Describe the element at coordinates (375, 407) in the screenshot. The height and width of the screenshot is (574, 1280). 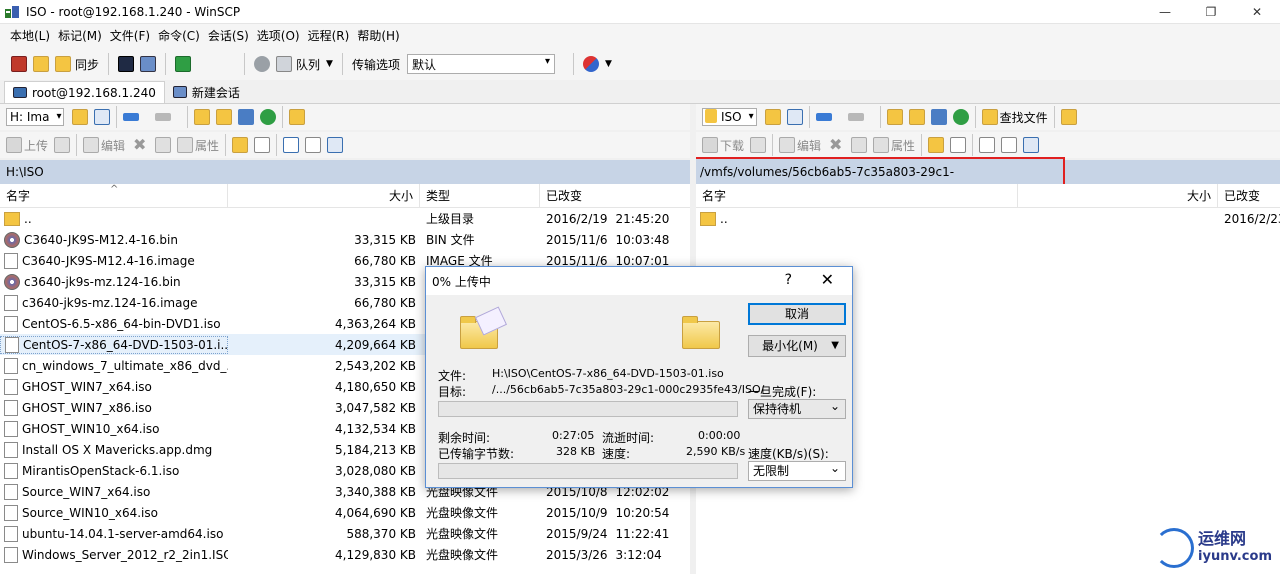
I see `file-size: 3,047,582 KB` at that location.